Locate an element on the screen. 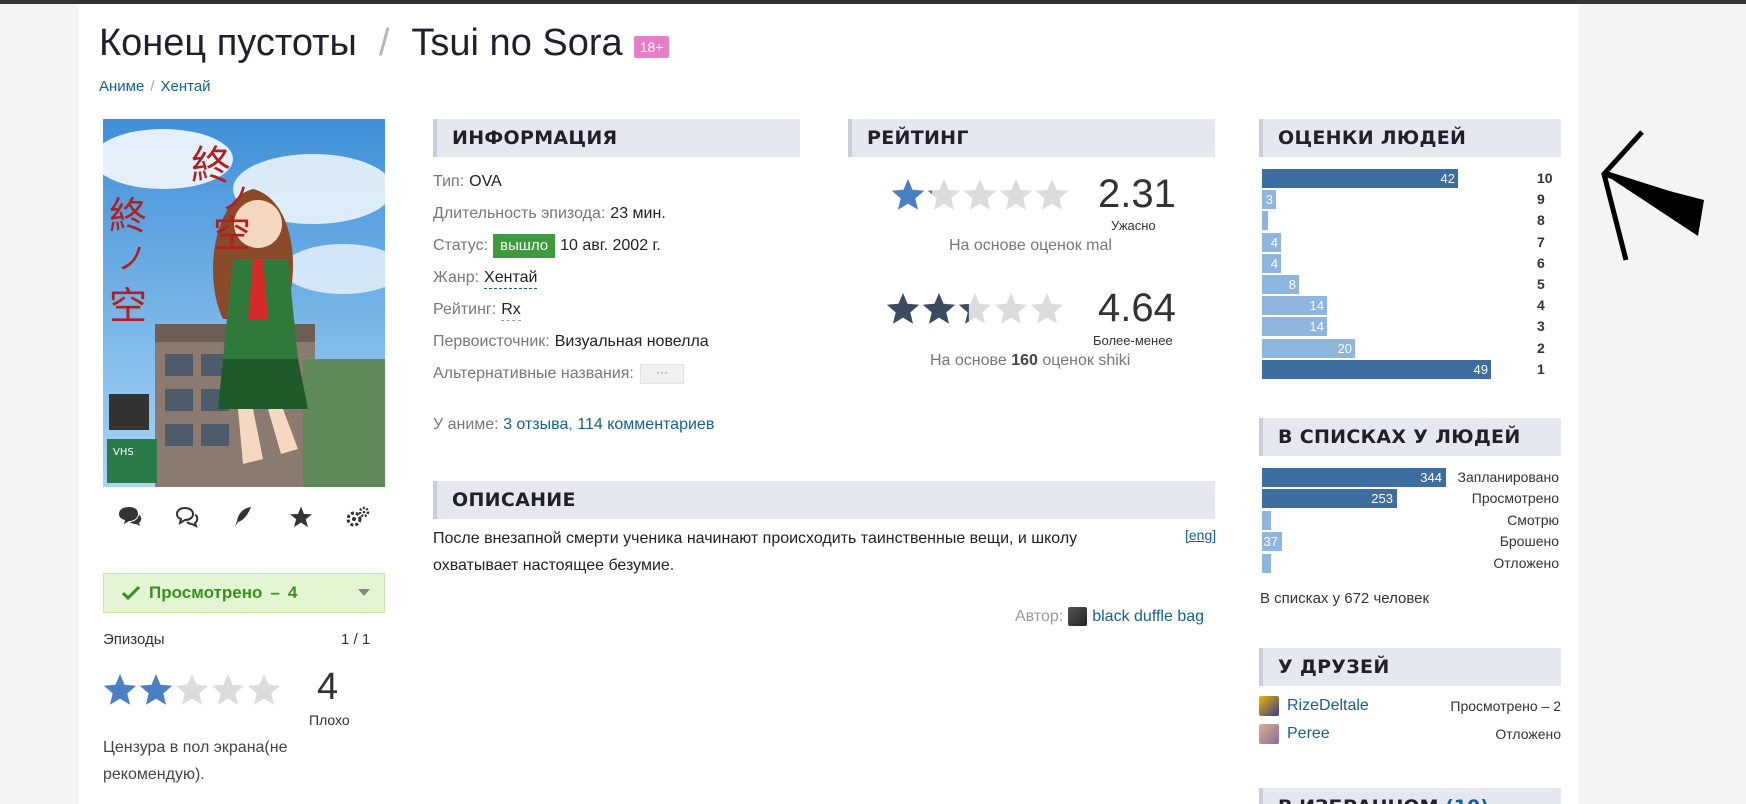 This screenshot has width=1746, height=804. score-label: 7 is located at coordinates (1541, 241).